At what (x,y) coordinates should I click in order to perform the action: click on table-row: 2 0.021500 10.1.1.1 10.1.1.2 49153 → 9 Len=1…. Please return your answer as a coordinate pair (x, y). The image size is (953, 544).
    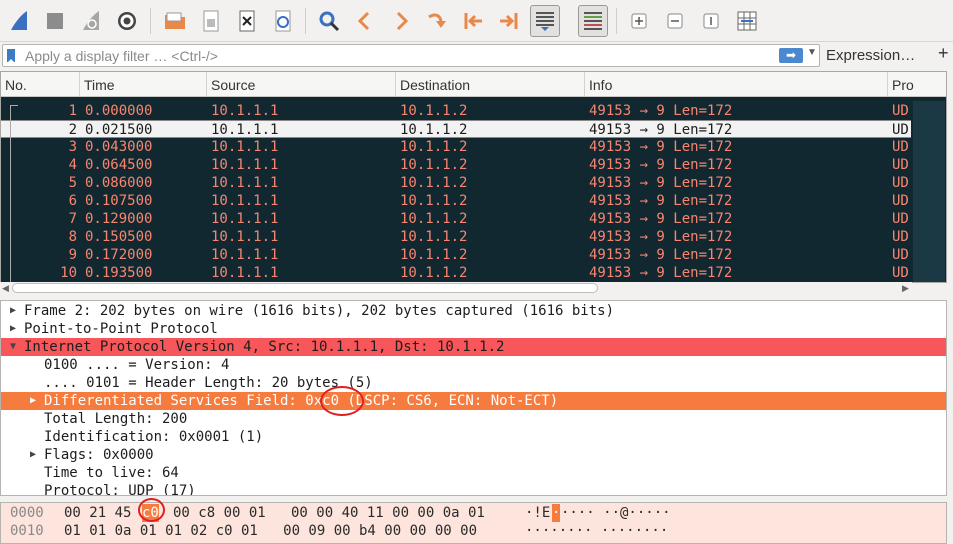
    Looking at the image, I should click on (456, 129).